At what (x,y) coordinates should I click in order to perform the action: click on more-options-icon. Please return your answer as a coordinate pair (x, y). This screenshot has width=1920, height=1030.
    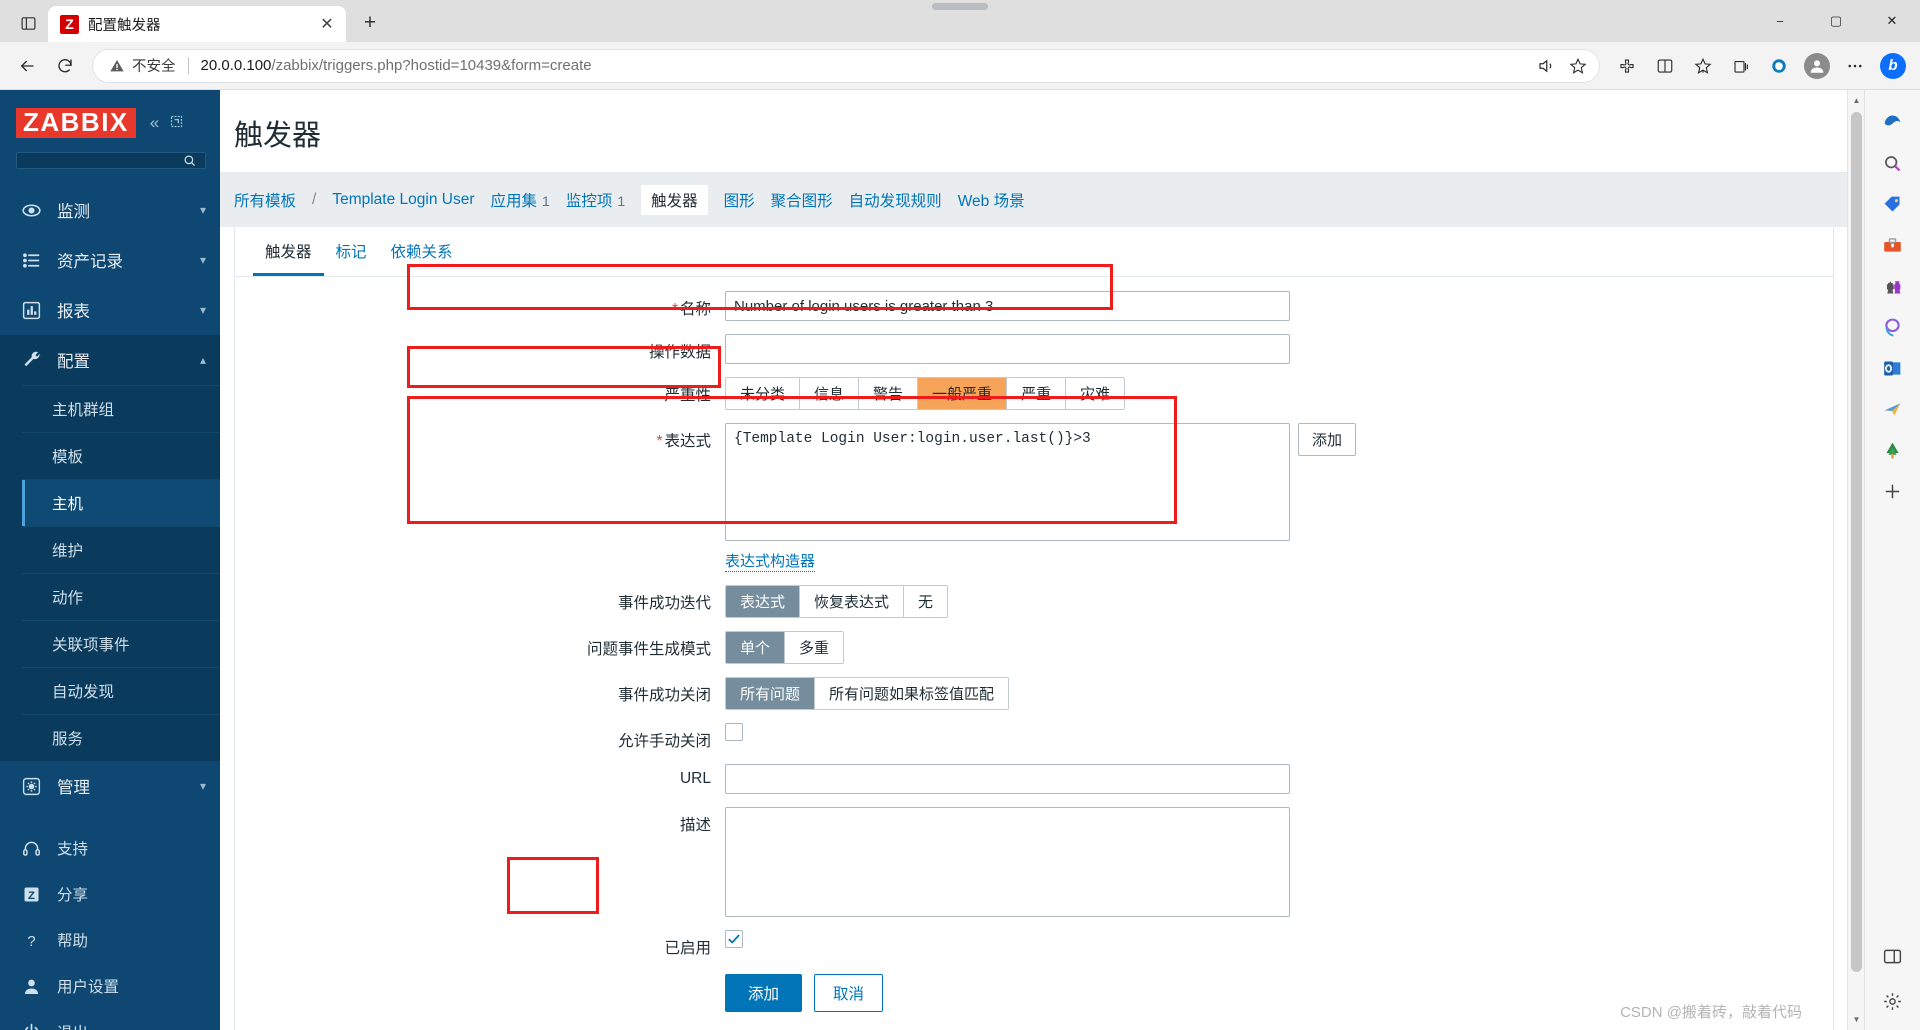
    Looking at the image, I should click on (1855, 66).